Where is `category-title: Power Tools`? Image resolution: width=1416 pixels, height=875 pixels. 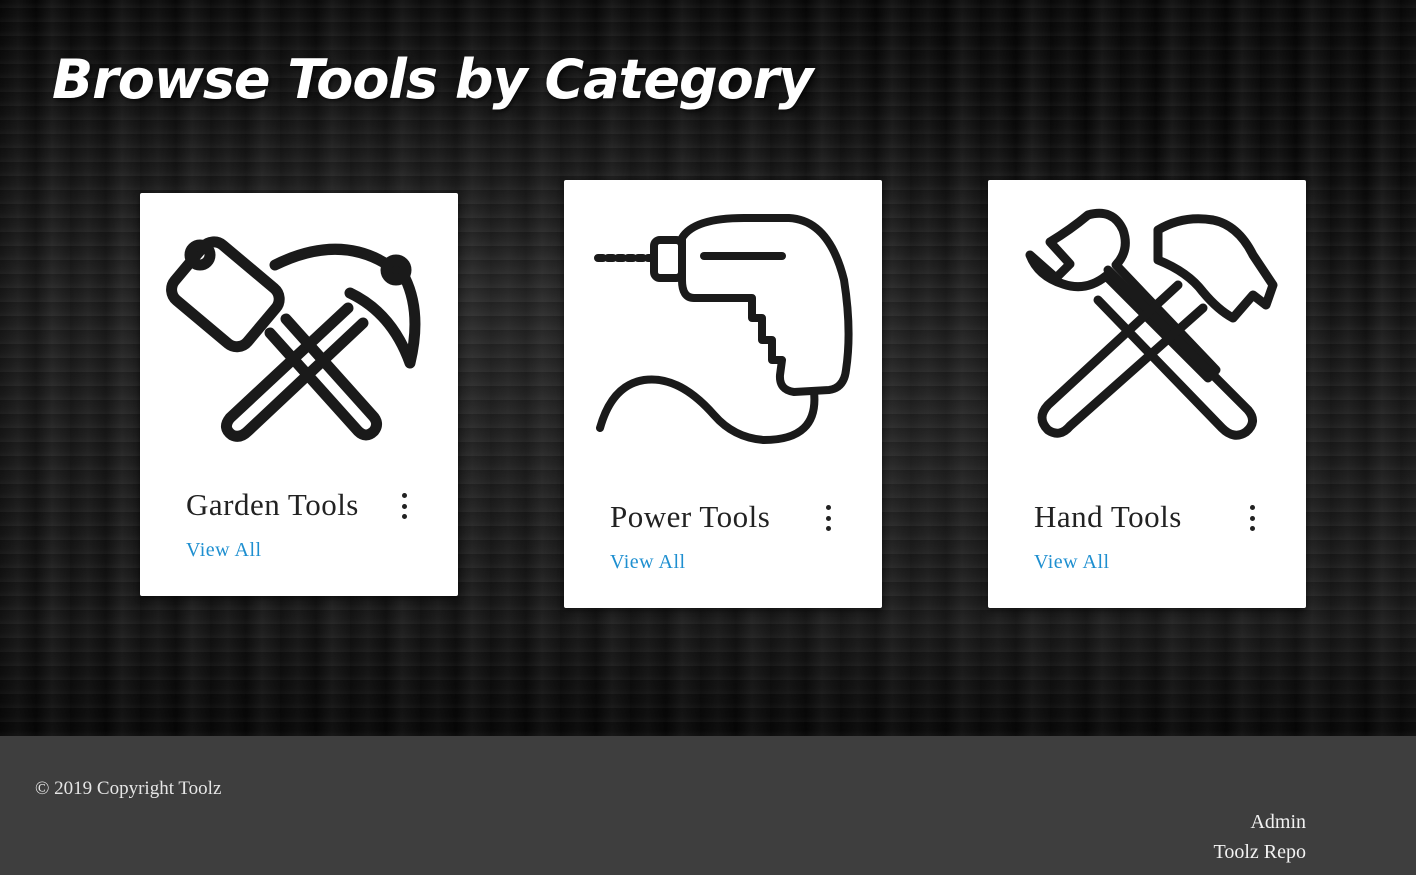
category-title: Power Tools is located at coordinates (690, 516).